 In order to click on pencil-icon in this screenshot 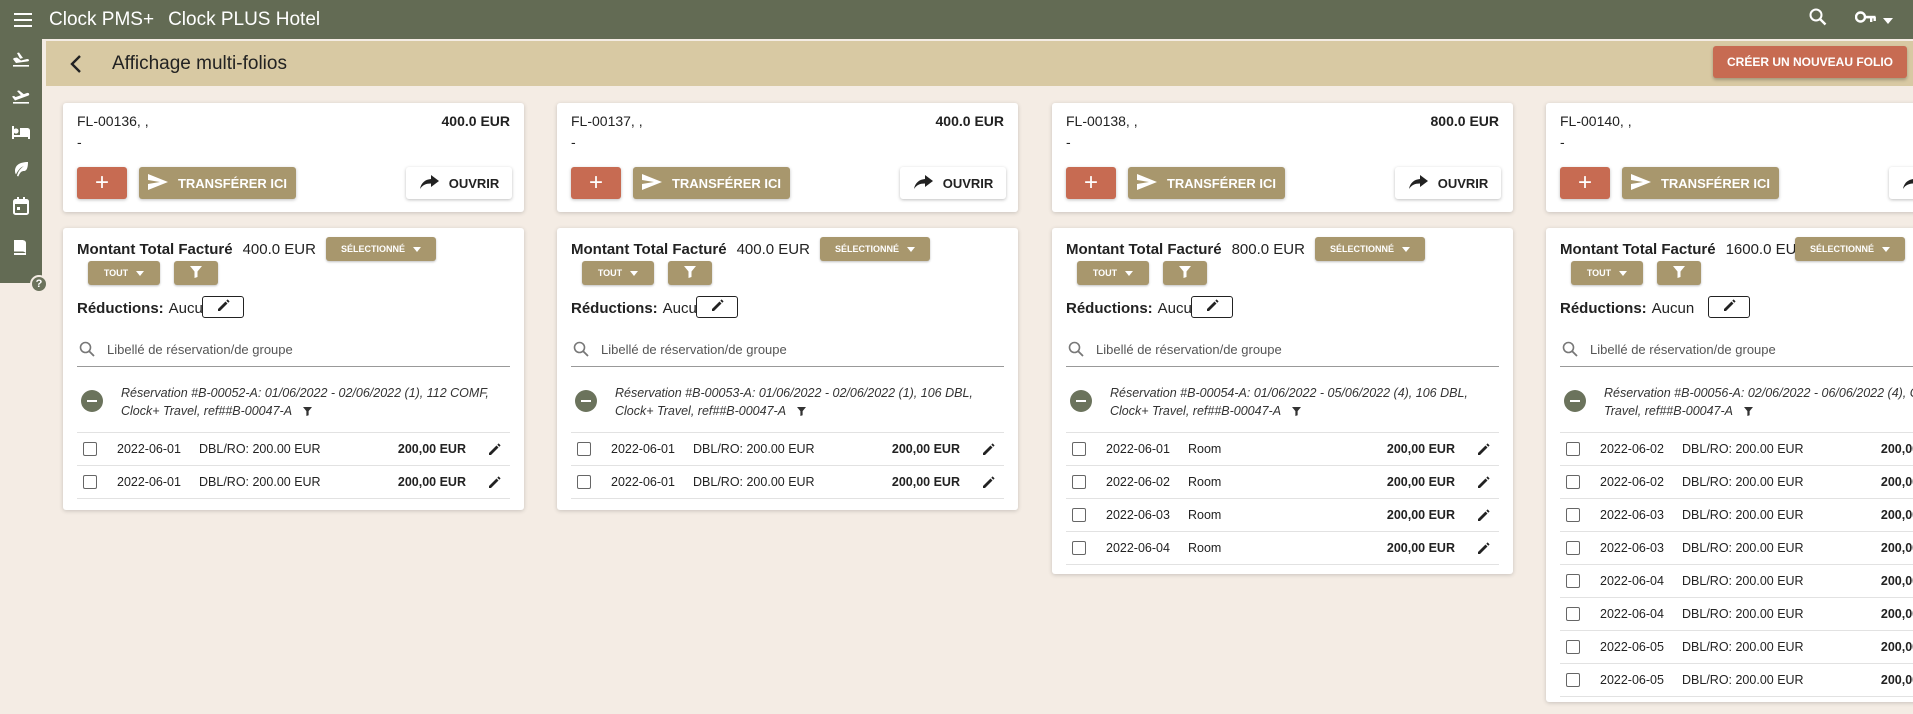, I will do `click(1729, 307)`.